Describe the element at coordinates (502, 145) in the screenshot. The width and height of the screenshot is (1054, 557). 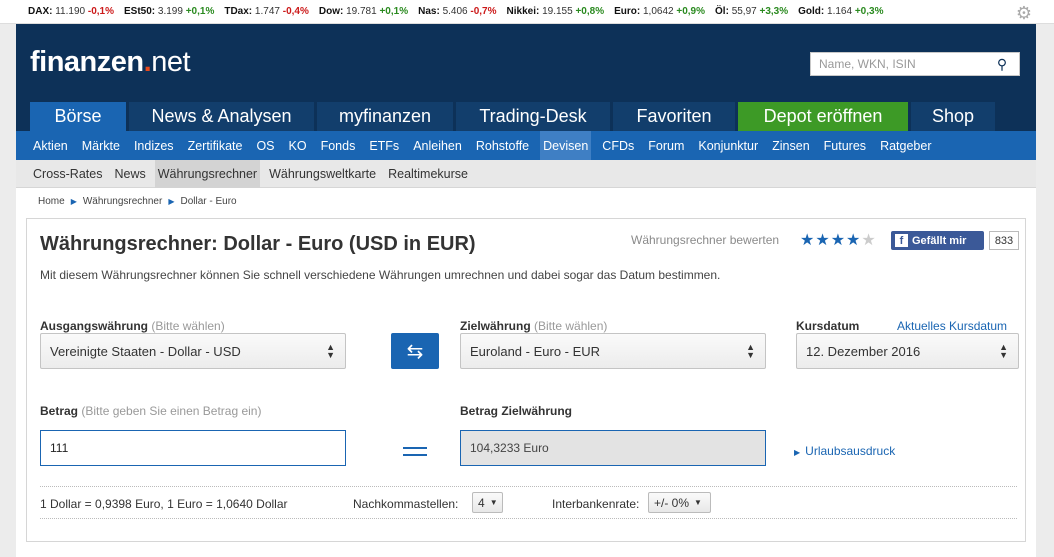
I see `subnav-item-rohstoffe: Rohstoffe` at that location.